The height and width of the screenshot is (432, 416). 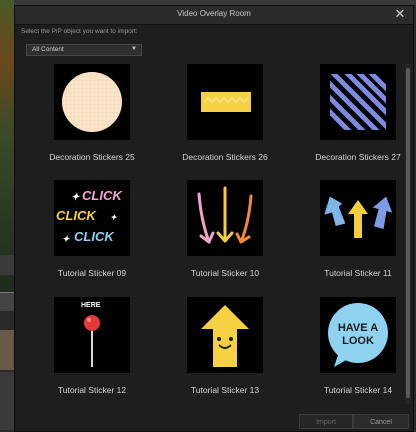 I want to click on sticker-label: Decoration Stickers 26, so click(x=225, y=157).